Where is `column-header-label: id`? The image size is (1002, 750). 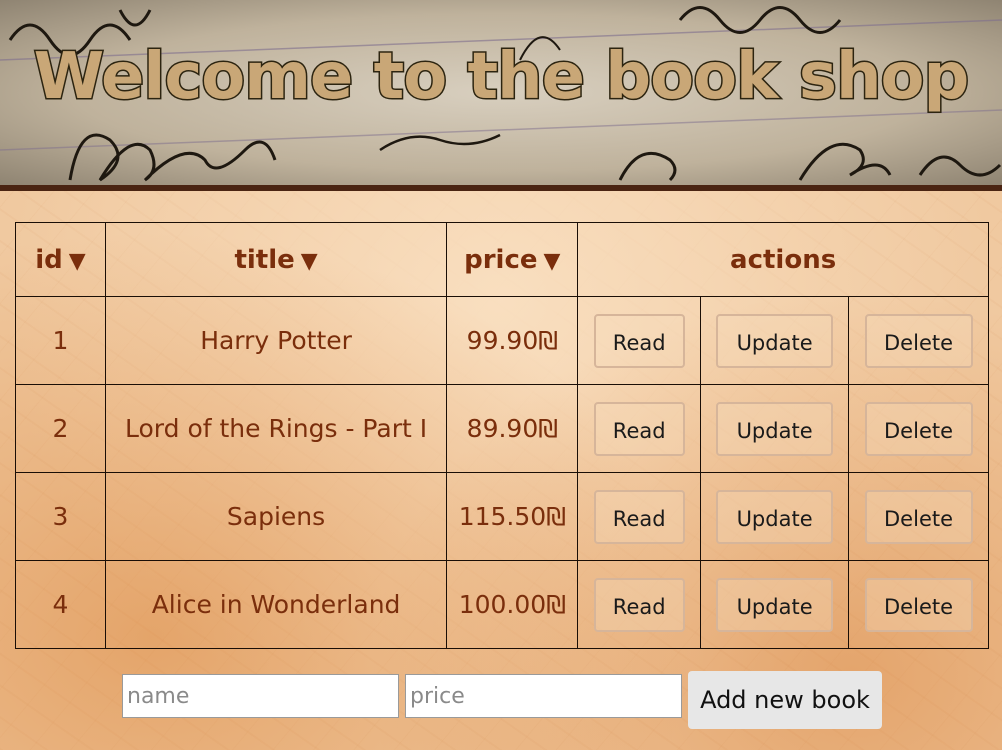
column-header-label: id is located at coordinates (49, 259).